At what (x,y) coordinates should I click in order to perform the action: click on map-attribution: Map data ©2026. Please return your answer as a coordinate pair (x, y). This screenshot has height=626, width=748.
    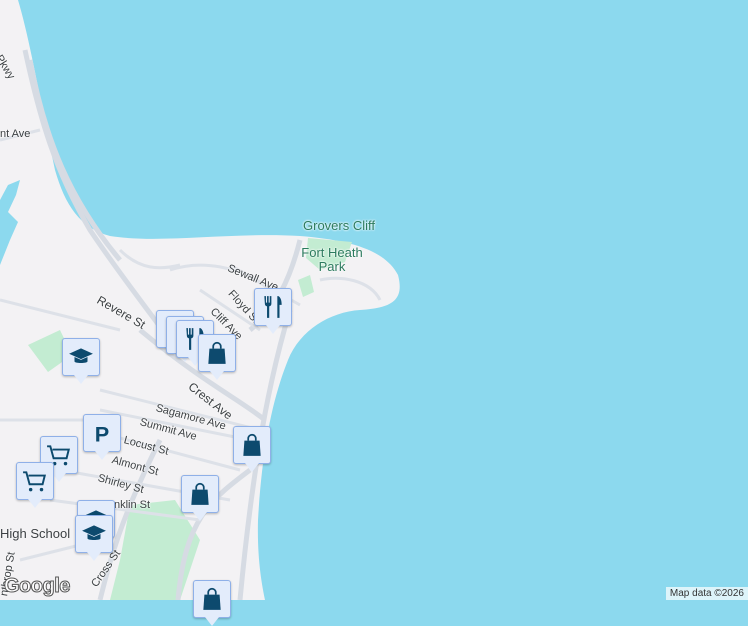
    Looking at the image, I should click on (706, 593).